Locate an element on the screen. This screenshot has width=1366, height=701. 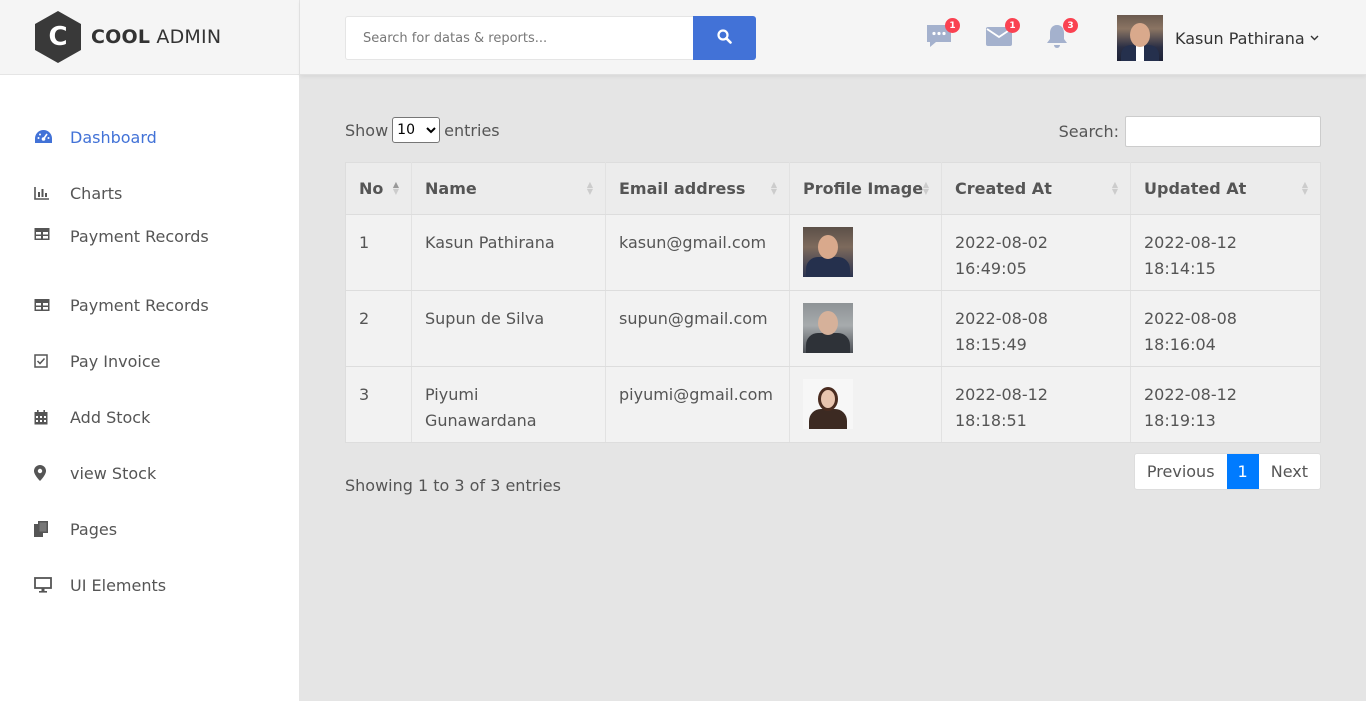
cell-no: 2 is located at coordinates (378, 328).